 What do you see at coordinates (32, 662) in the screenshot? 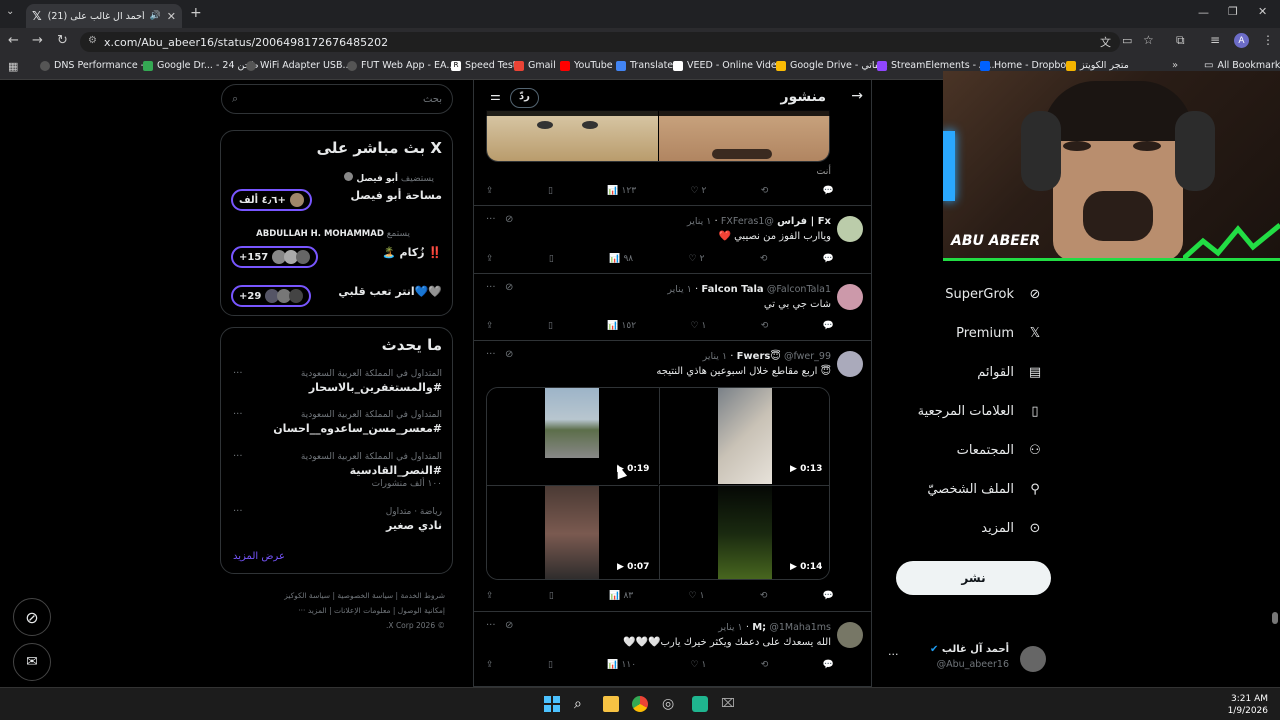
I see `messages-button: ✉` at bounding box center [32, 662].